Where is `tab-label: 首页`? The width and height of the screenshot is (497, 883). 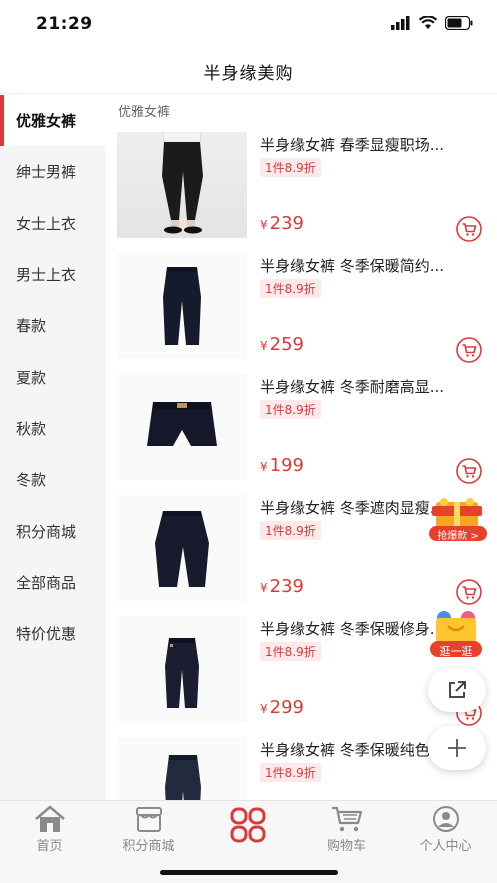 tab-label: 首页 is located at coordinates (49, 846).